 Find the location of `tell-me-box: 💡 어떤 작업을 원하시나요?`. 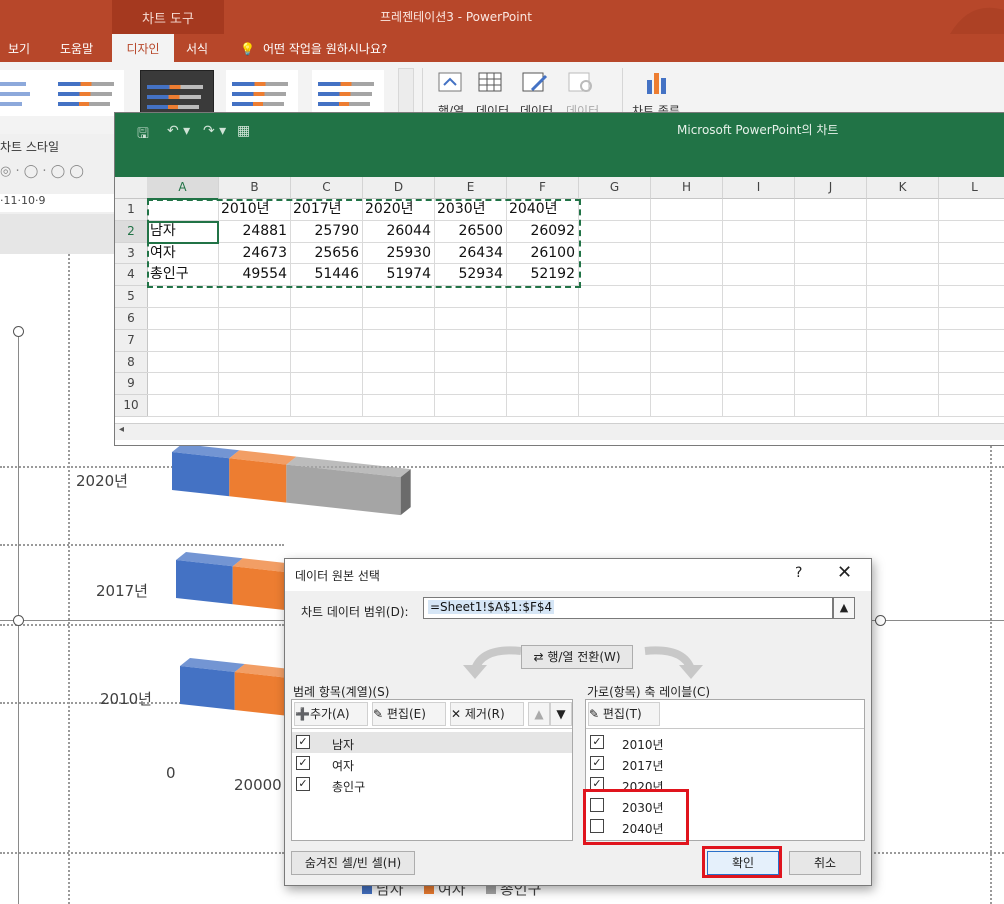

tell-me-box: 💡 어떤 작업을 원하시나요? is located at coordinates (313, 48).